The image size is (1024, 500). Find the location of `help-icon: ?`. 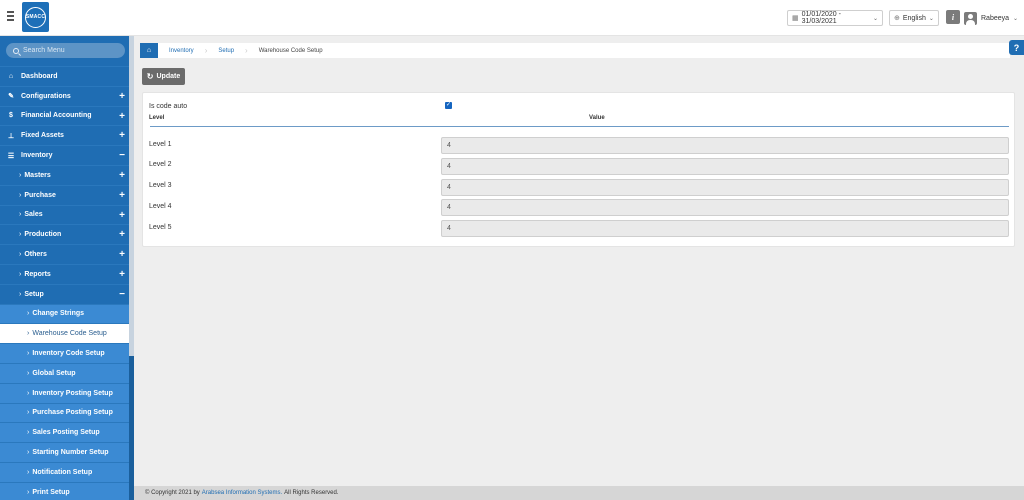

help-icon: ? is located at coordinates (1016, 47).